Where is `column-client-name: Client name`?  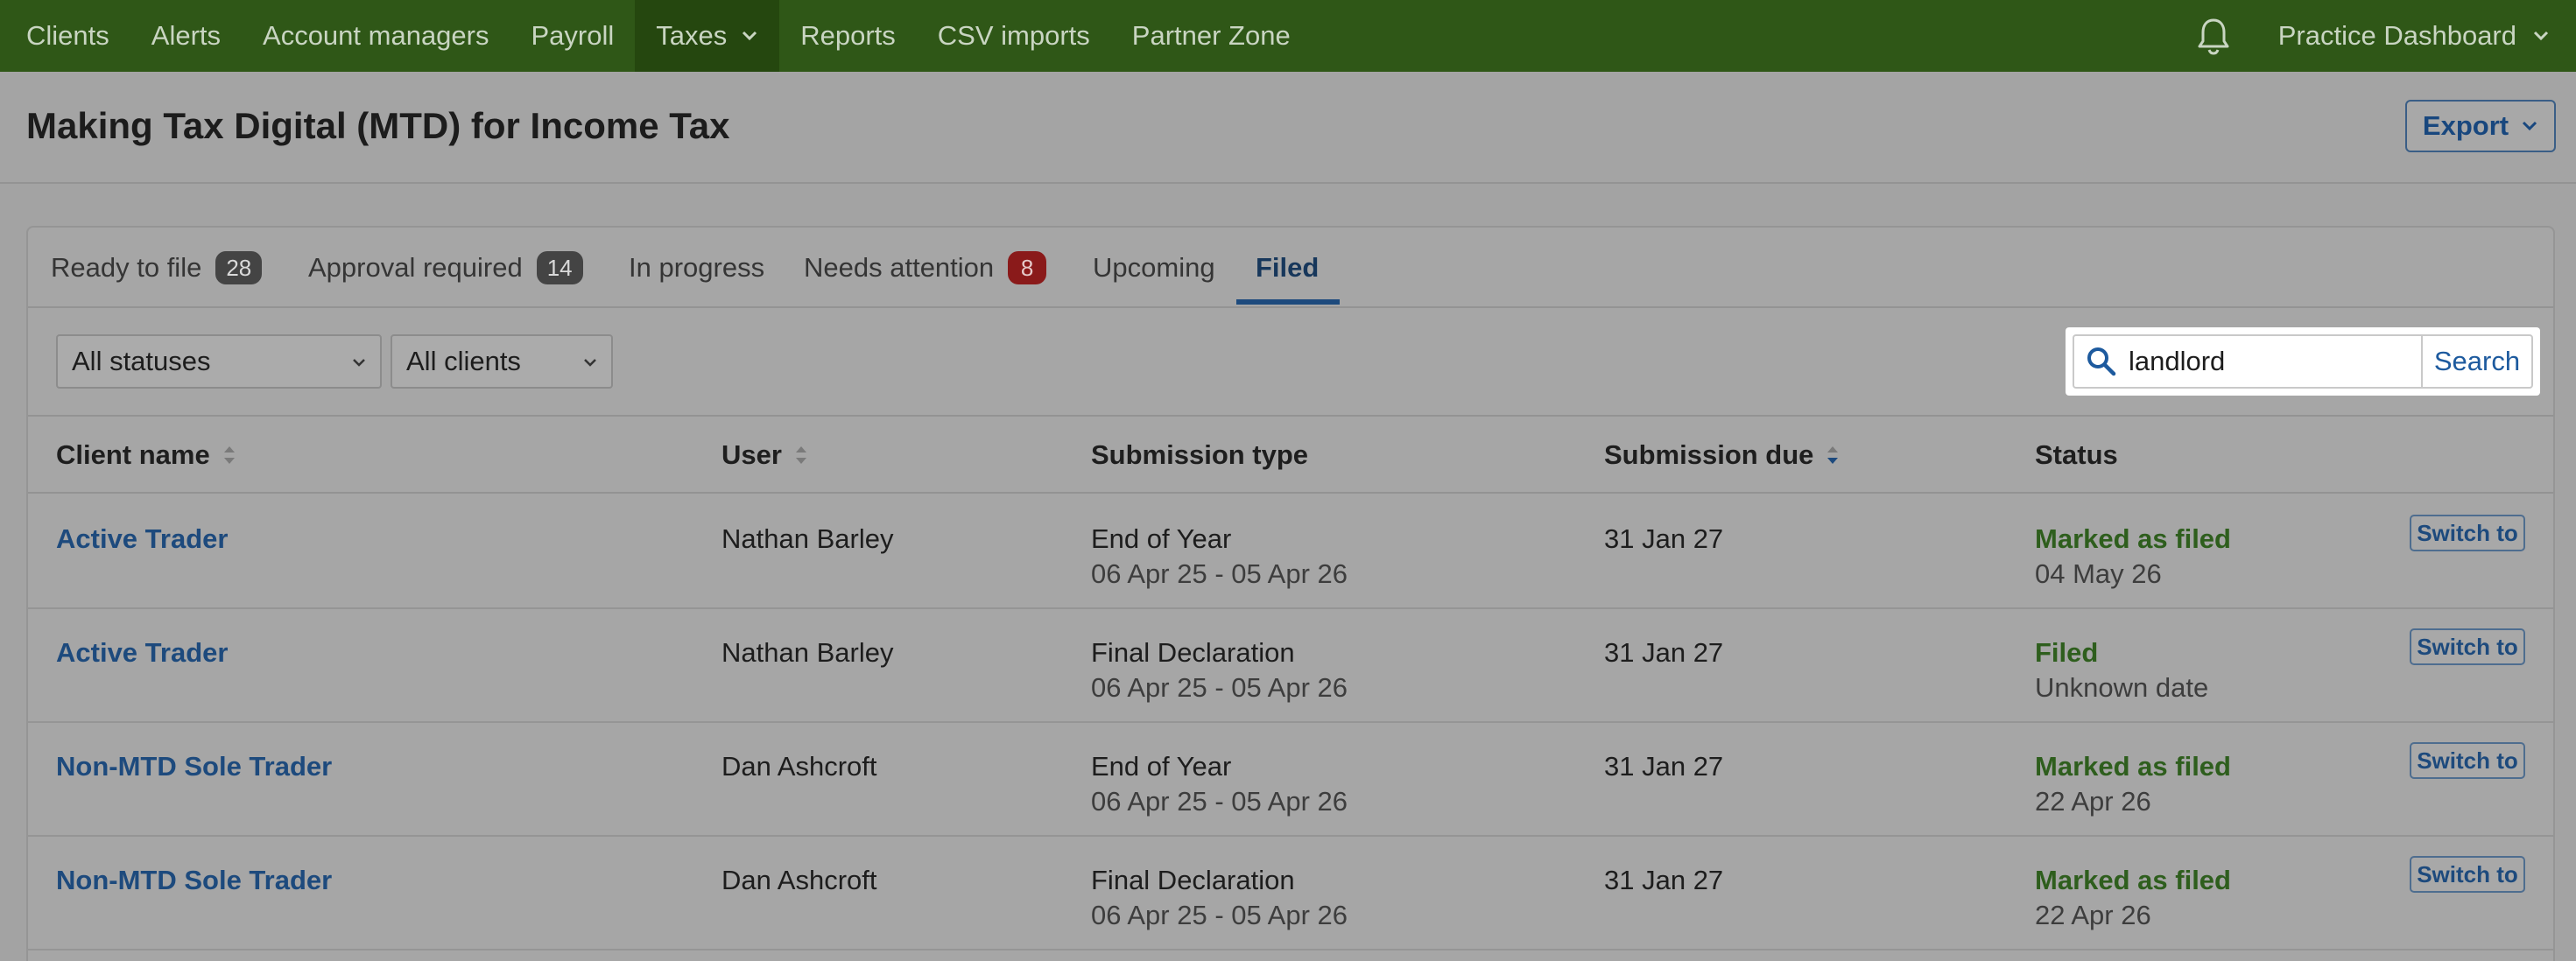 column-client-name: Client name is located at coordinates (146, 455).